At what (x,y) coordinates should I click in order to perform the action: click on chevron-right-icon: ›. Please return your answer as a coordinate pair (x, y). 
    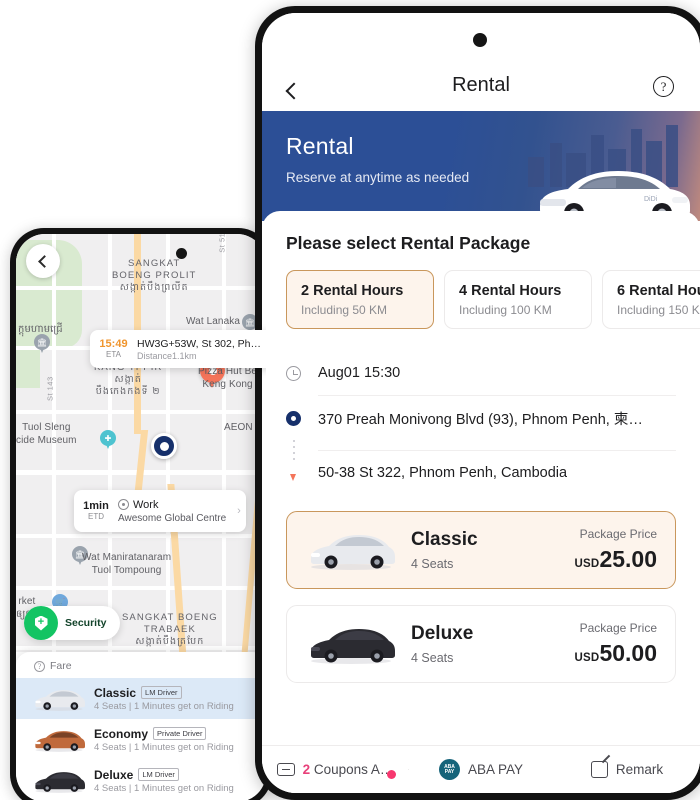
    Looking at the image, I should click on (239, 511).